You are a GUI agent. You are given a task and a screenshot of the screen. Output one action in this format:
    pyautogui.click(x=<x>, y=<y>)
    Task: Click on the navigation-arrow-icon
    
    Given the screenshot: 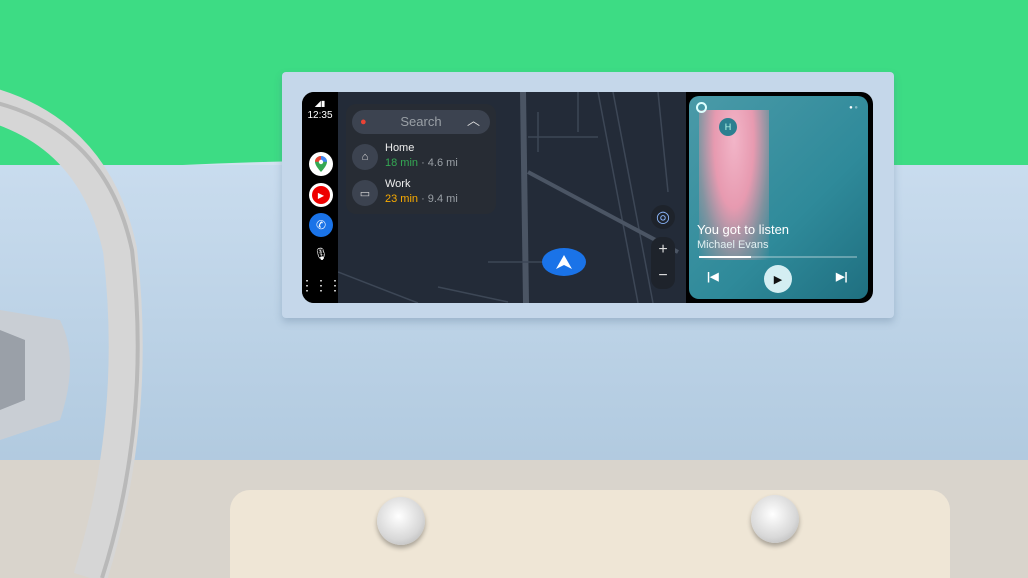 What is the action you would take?
    pyautogui.click(x=564, y=262)
    